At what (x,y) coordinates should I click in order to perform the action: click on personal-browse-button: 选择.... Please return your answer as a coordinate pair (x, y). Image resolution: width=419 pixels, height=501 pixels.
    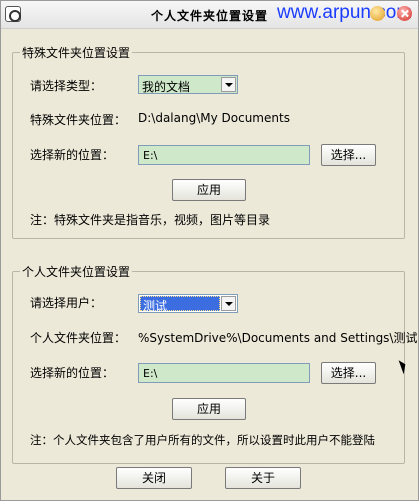
    Looking at the image, I should click on (348, 373).